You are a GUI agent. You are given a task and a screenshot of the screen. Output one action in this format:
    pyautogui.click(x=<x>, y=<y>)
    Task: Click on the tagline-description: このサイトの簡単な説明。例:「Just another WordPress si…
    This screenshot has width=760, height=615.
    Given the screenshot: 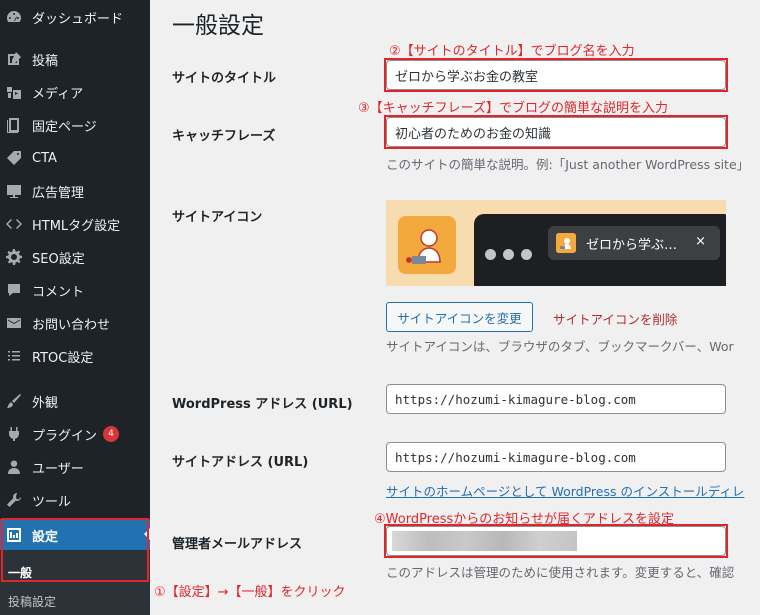 What is the action you would take?
    pyautogui.click(x=568, y=164)
    